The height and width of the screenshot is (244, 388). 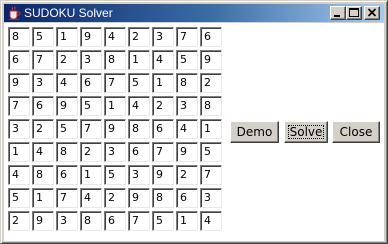 I want to click on minimize-button, so click(x=338, y=13).